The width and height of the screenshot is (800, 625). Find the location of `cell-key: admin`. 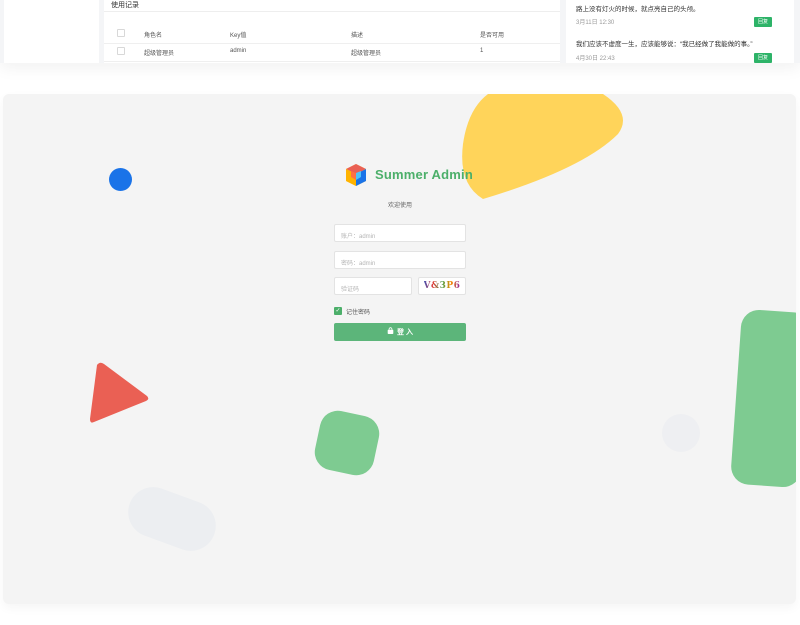

cell-key: admin is located at coordinates (238, 51).